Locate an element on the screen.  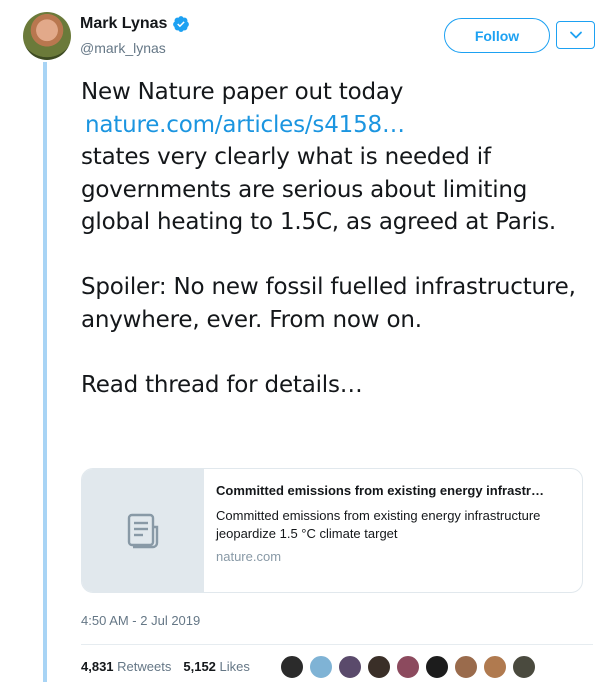
chevron-down-icon is located at coordinates (575, 35).